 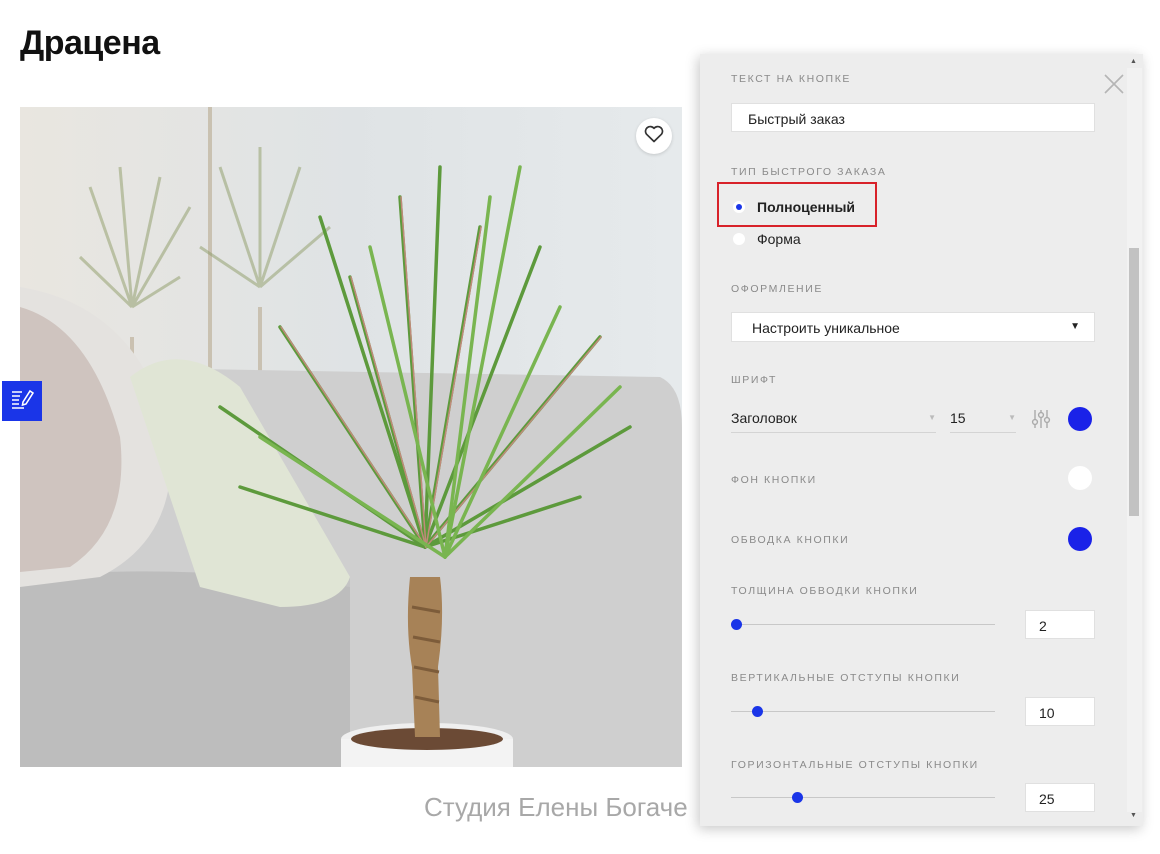 I want to click on font-size-select: 15 ▼, so click(x=983, y=419).